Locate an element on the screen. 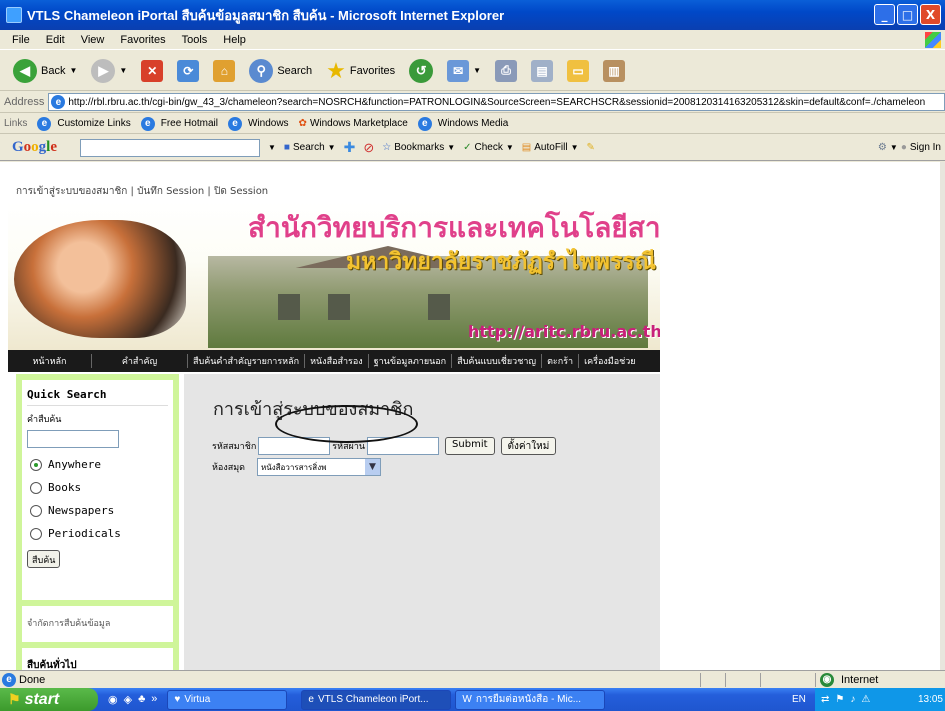  ie-page-icon: e is located at coordinates (424, 123).